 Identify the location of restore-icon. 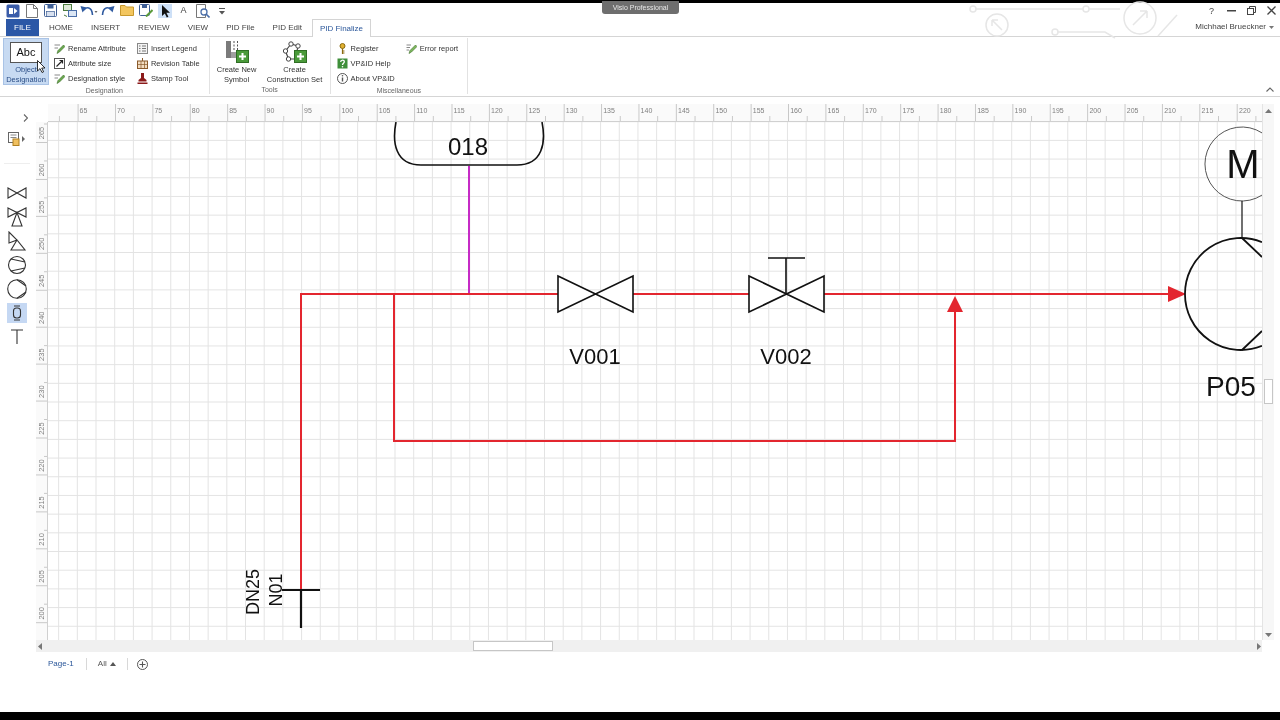
(1251, 10).